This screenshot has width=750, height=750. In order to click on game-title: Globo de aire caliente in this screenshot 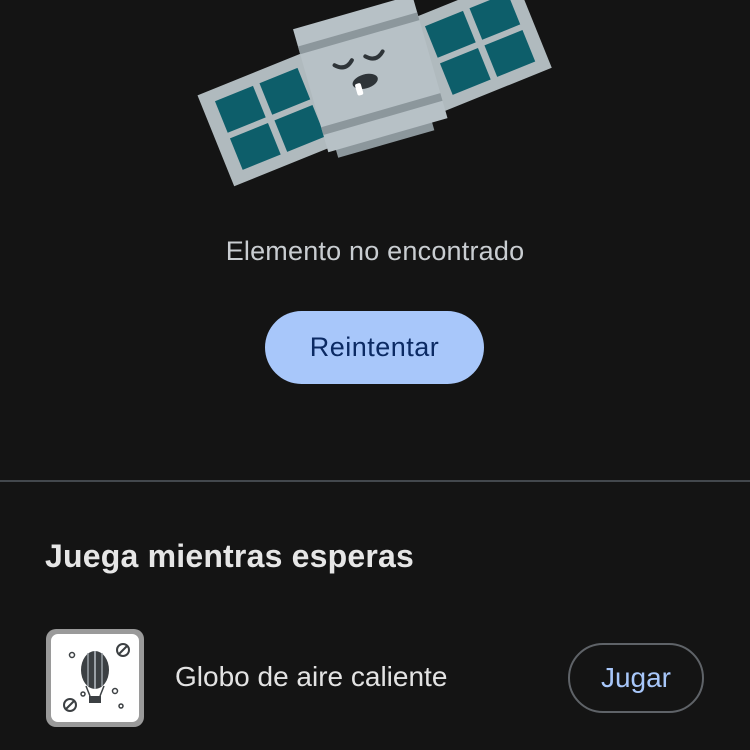, I will do `click(311, 676)`.